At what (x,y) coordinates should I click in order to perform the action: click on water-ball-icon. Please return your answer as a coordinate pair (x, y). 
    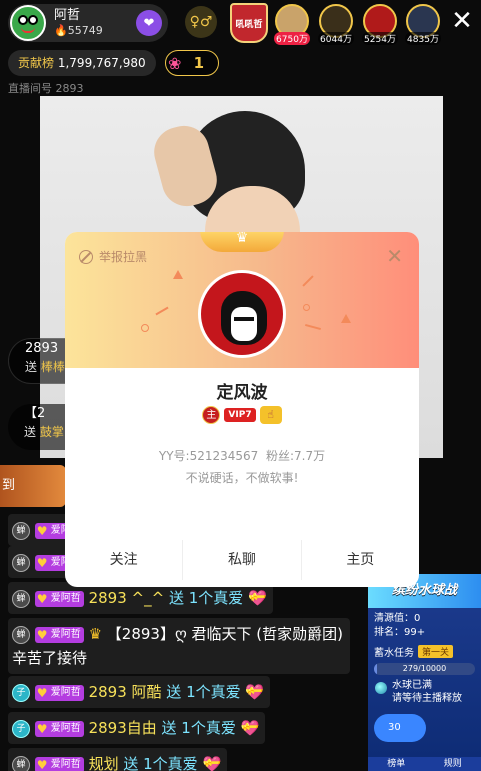
    Looking at the image, I should click on (381, 688).